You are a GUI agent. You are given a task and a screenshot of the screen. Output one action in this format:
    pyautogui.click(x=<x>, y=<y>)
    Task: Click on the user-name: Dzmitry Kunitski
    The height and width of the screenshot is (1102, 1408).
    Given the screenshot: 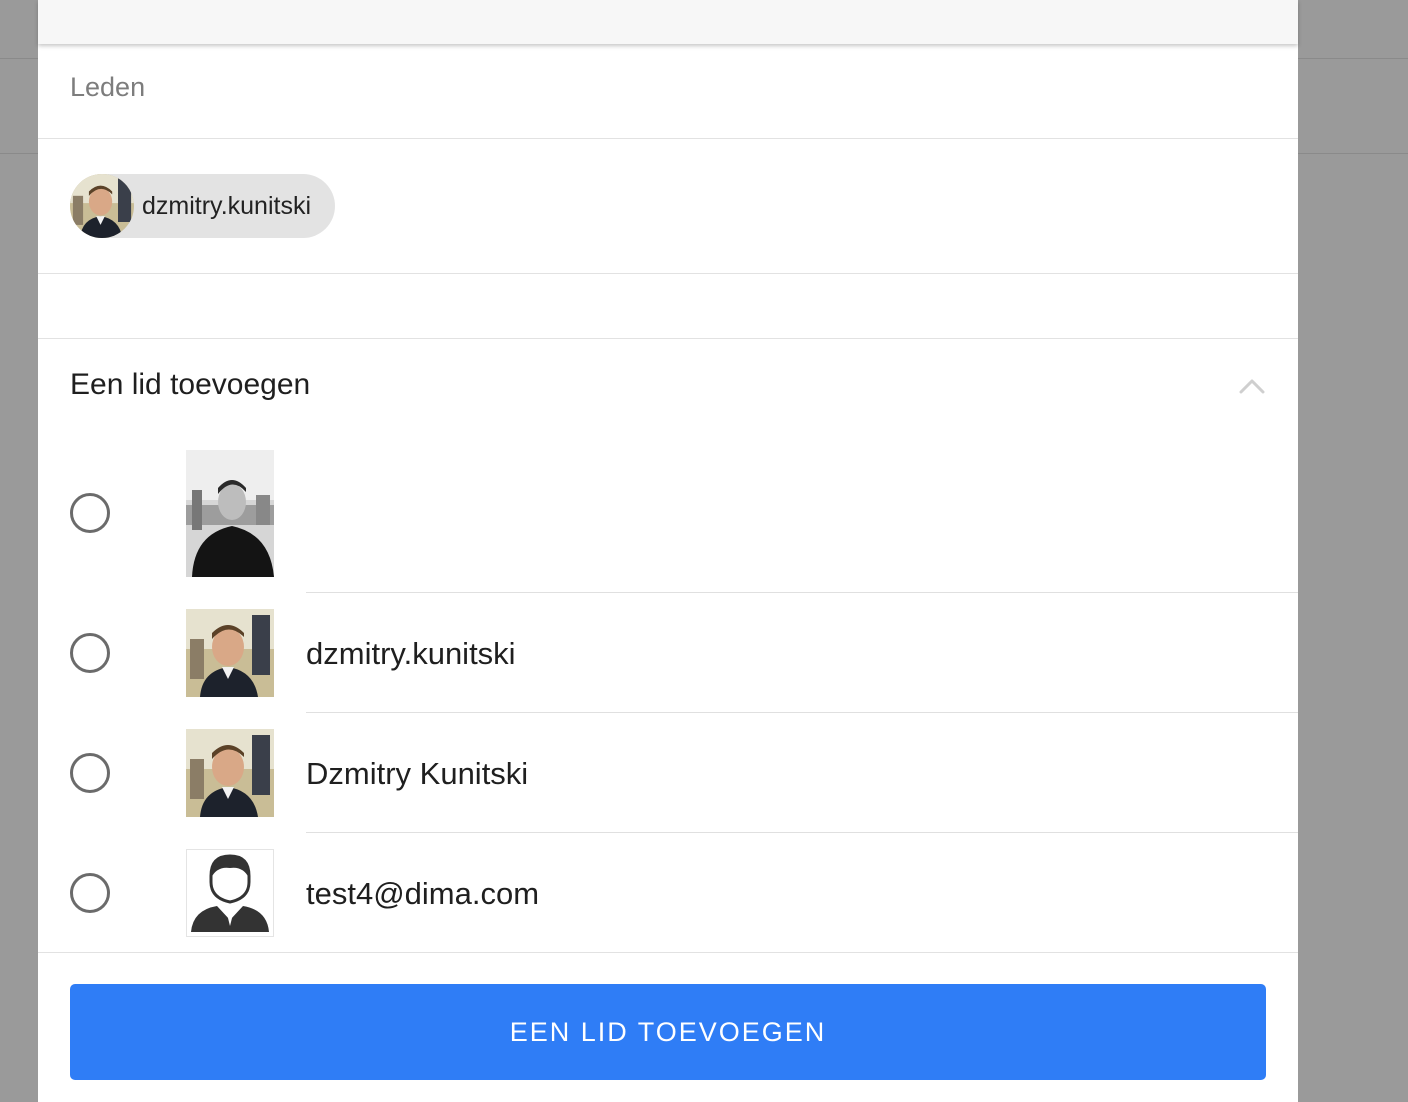 What is the action you would take?
    pyautogui.click(x=417, y=773)
    